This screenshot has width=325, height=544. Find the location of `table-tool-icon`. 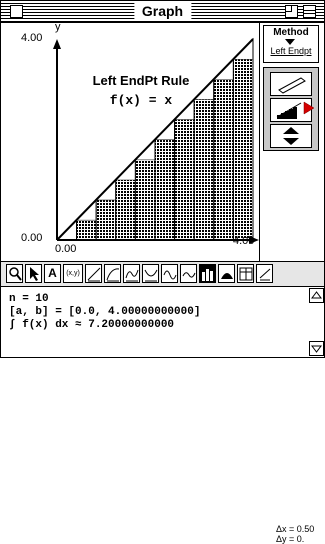

table-tool-icon is located at coordinates (246, 274).